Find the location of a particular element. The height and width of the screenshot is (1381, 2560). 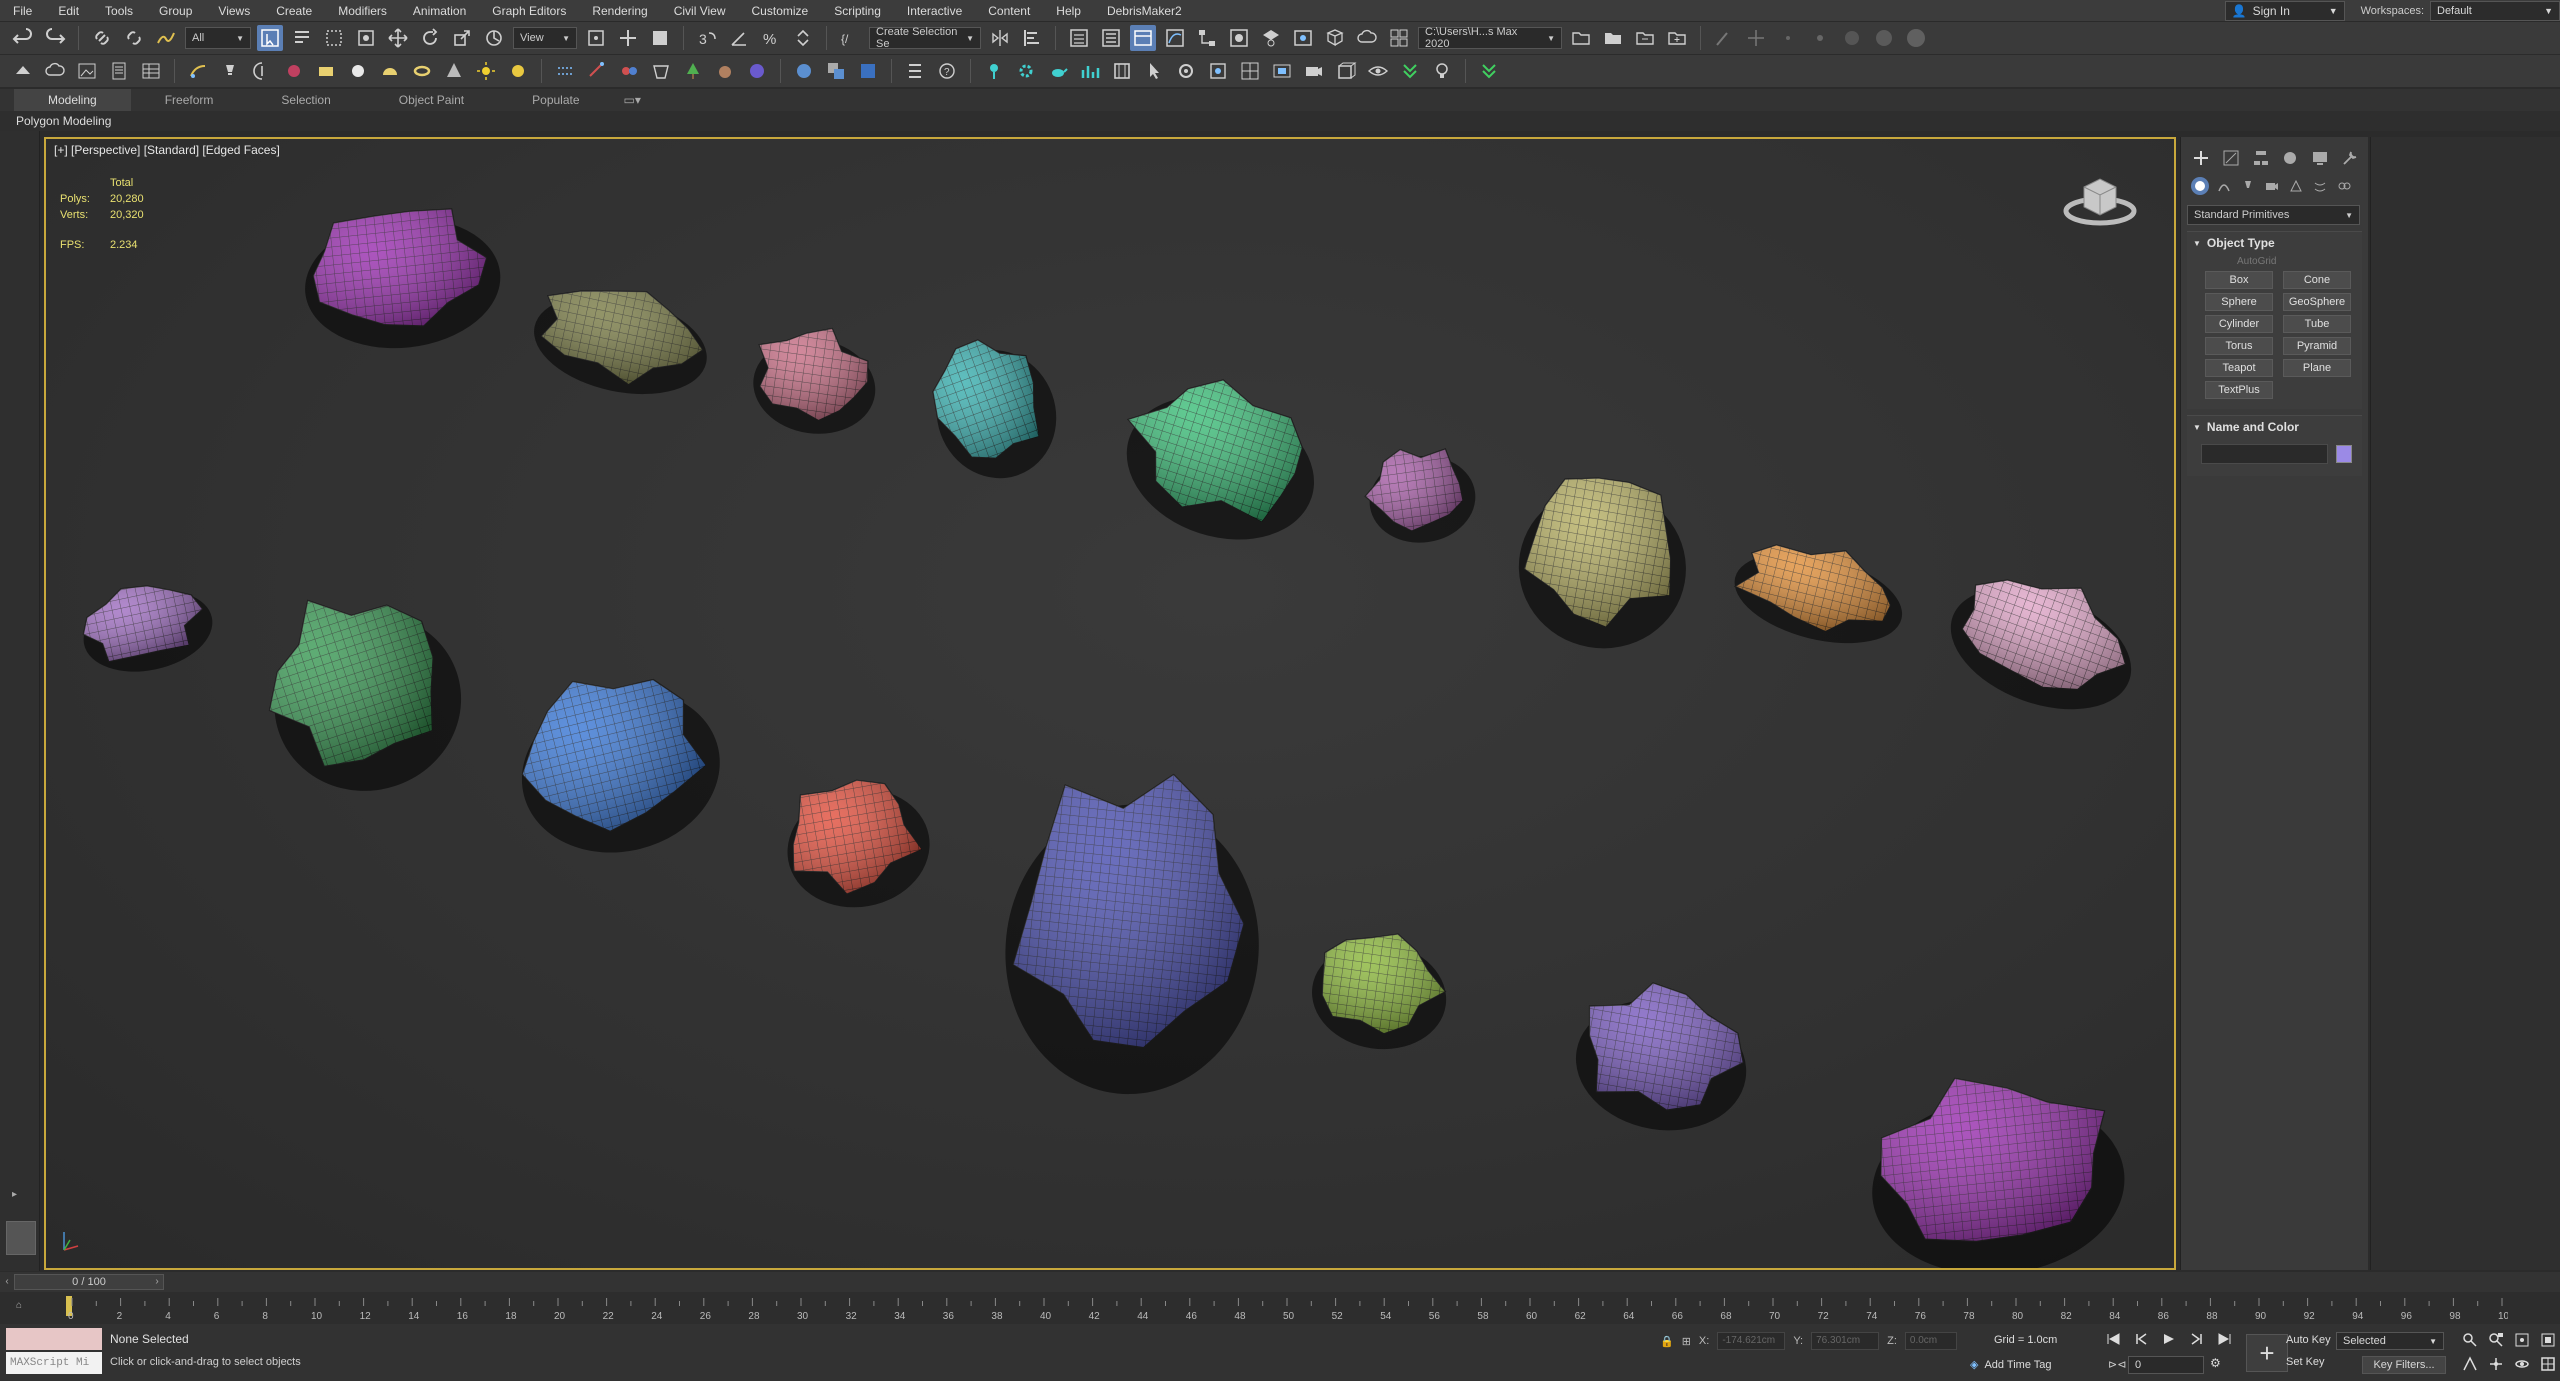

tree-icon is located at coordinates (693, 71).